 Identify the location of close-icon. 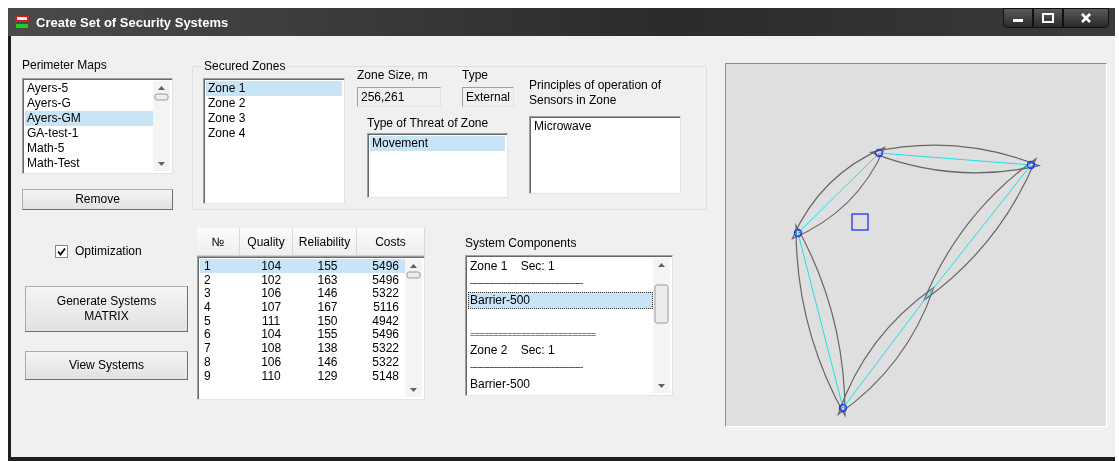
(1086, 18).